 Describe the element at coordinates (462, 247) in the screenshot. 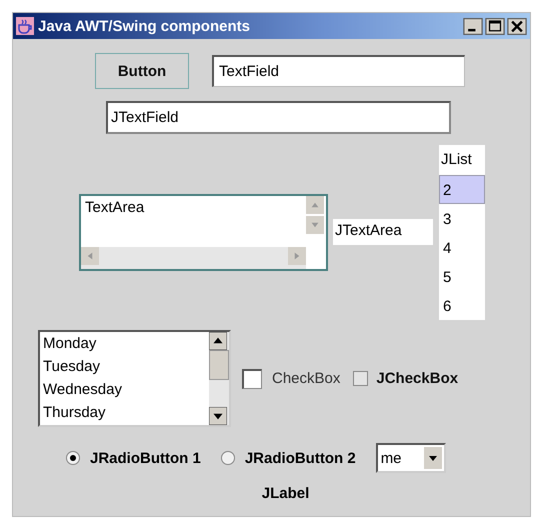

I see `list-item: 4` at that location.